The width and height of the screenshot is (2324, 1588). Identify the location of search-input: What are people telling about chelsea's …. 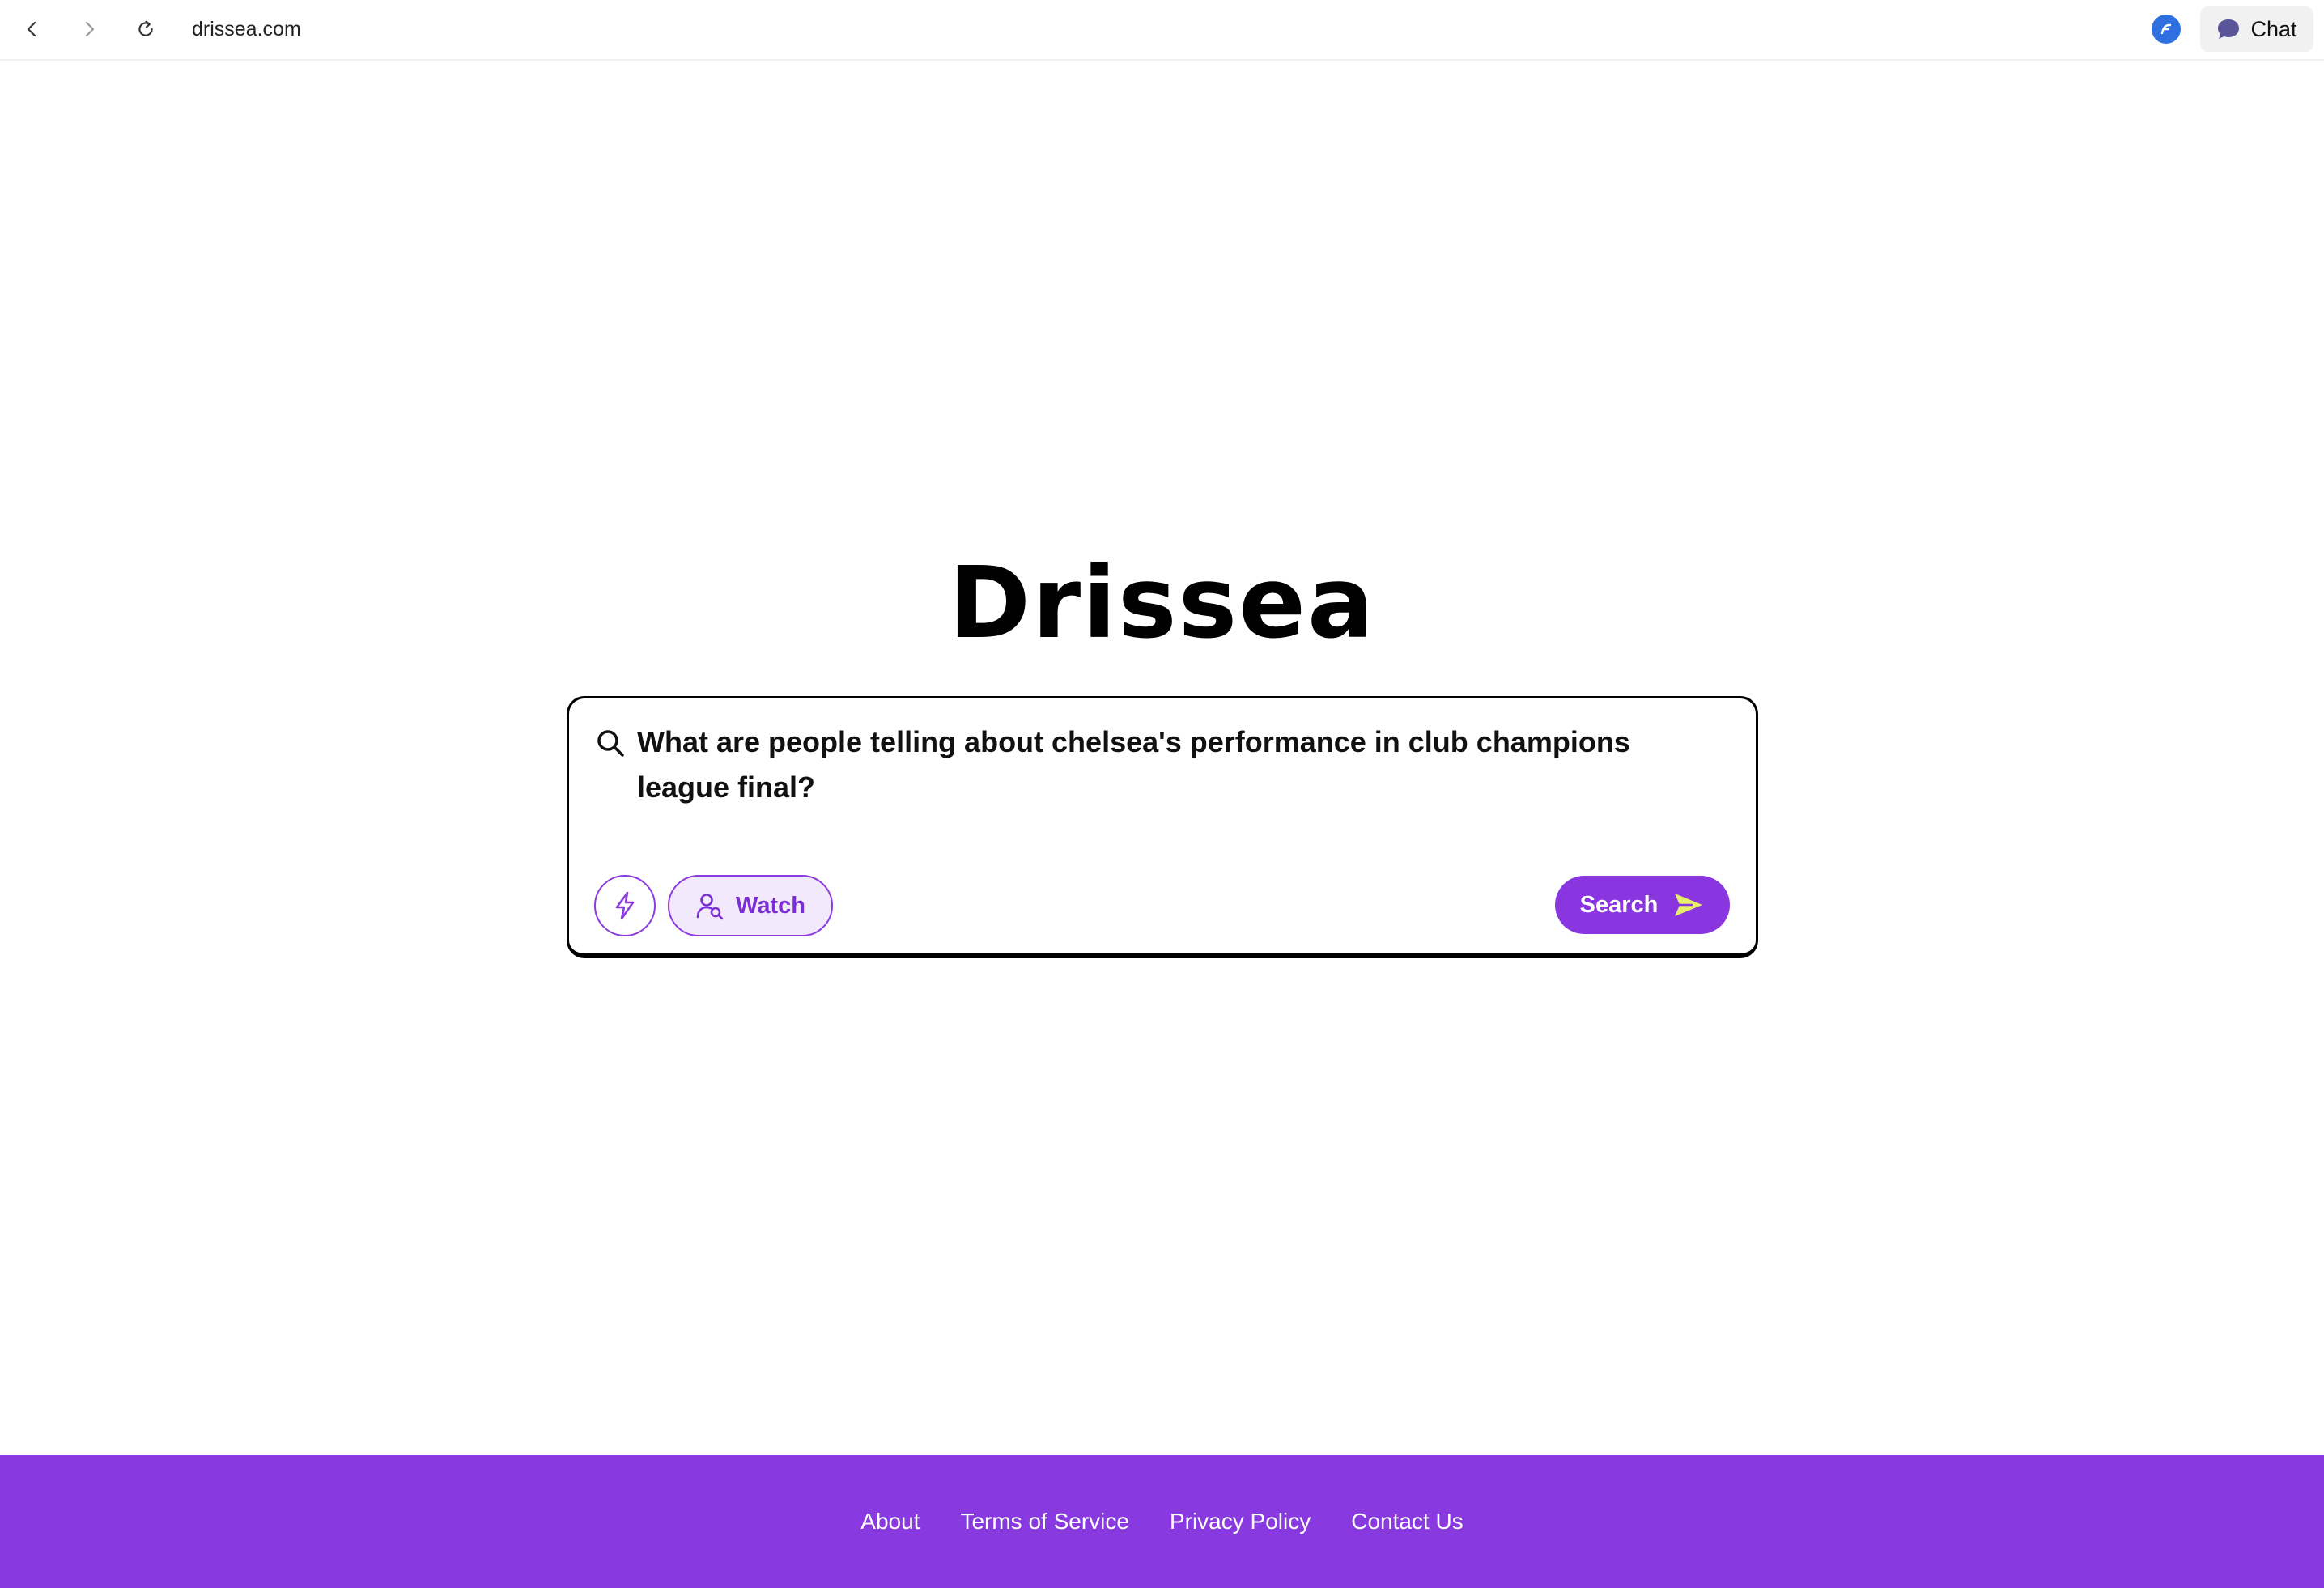
(1179, 765).